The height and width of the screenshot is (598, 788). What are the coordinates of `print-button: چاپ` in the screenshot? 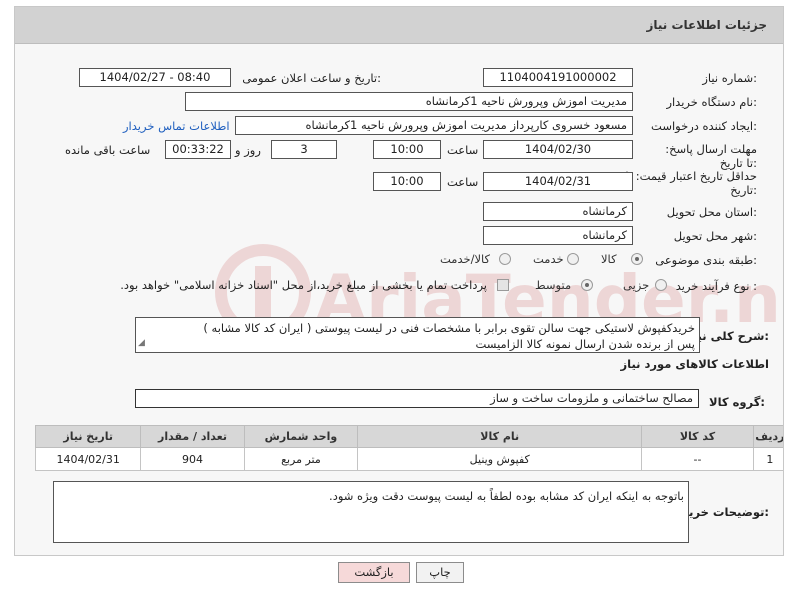 It's located at (440, 572).